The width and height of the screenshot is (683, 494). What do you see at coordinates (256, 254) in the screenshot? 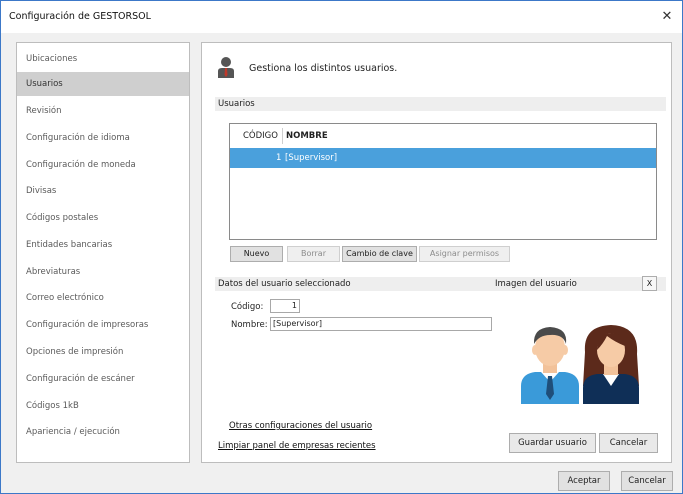
I see `new-user-button: Nuevo` at bounding box center [256, 254].